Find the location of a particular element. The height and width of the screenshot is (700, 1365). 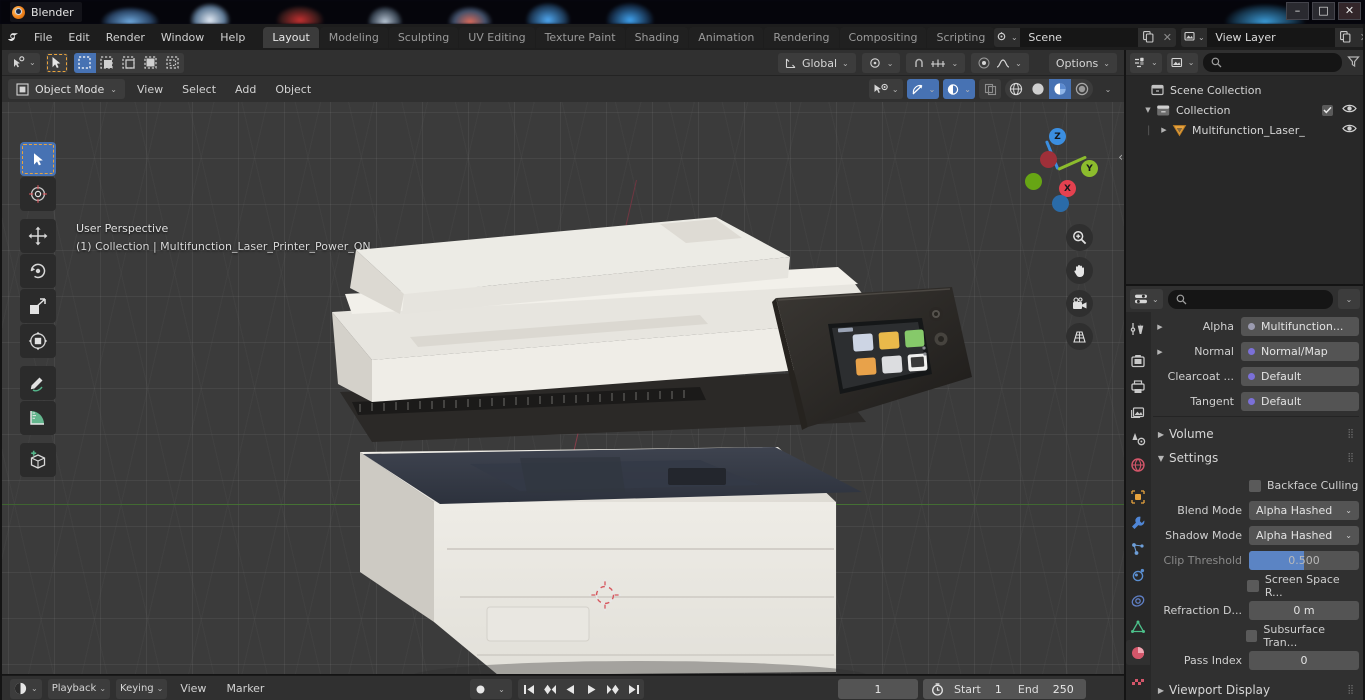

tab-render-properties-icon is located at coordinates (1138, 360).